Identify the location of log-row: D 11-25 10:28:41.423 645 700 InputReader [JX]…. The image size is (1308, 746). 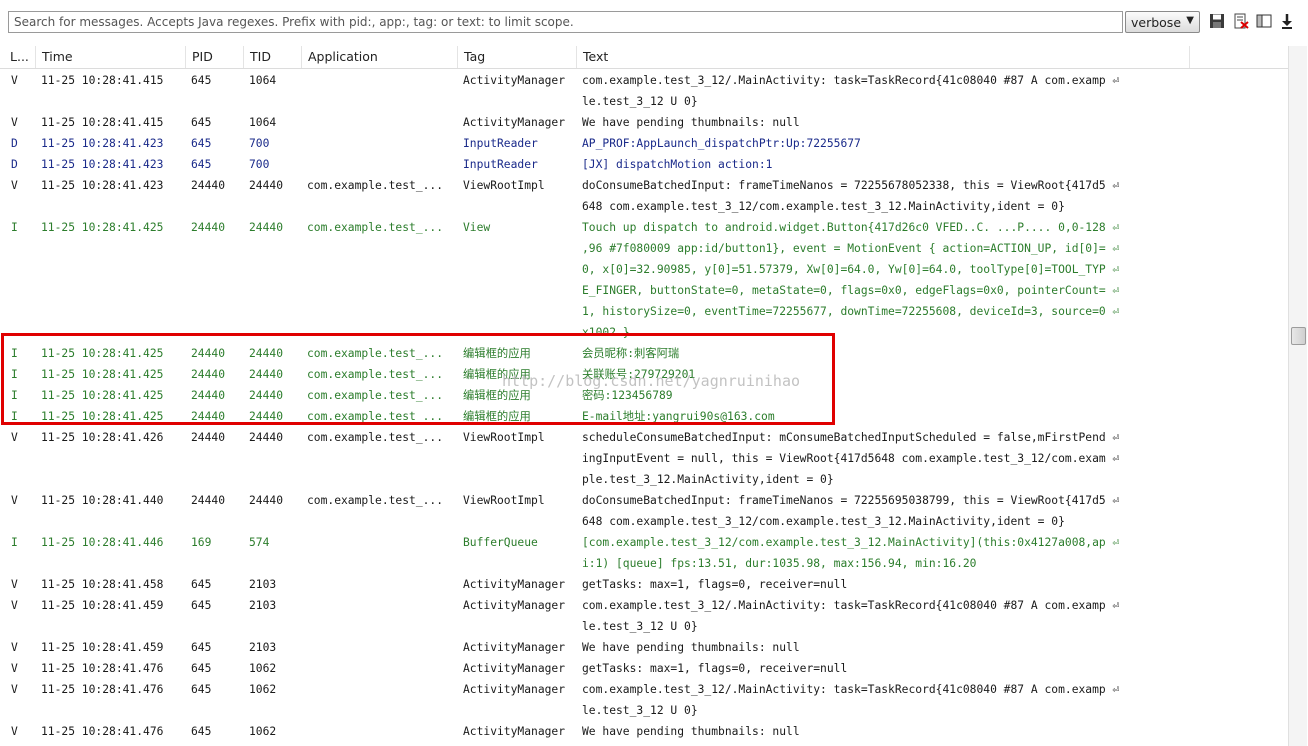
(644, 164).